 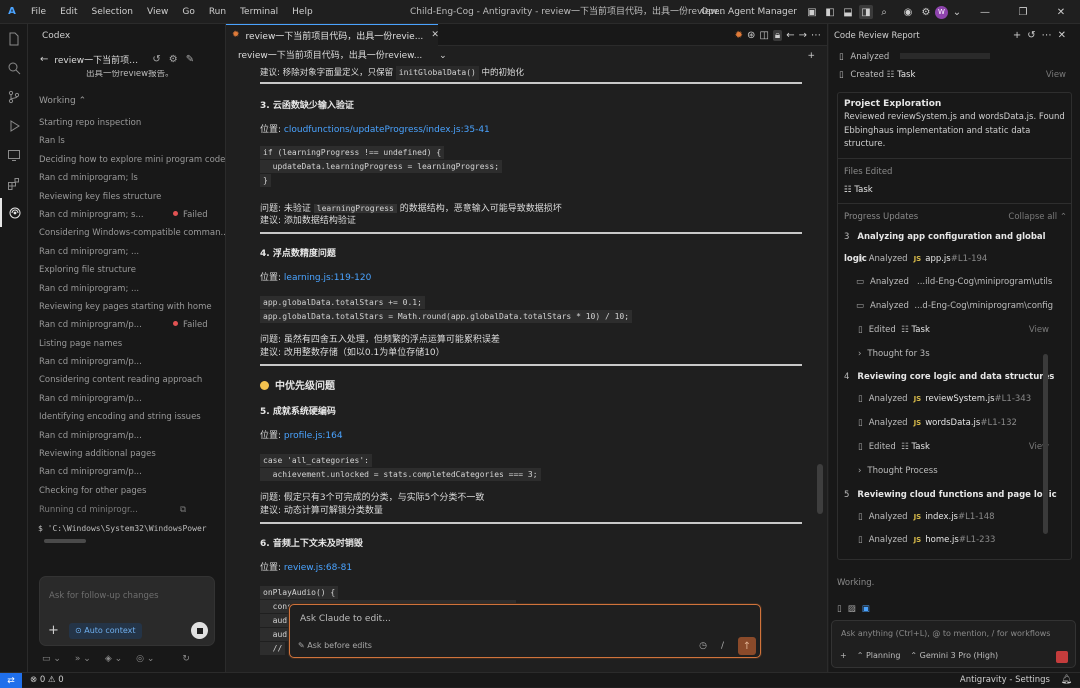 What do you see at coordinates (954, 400) in the screenshot?
I see `progress-item: ▯ Analyzed JS reviewSystem.js#L1-343` at bounding box center [954, 400].